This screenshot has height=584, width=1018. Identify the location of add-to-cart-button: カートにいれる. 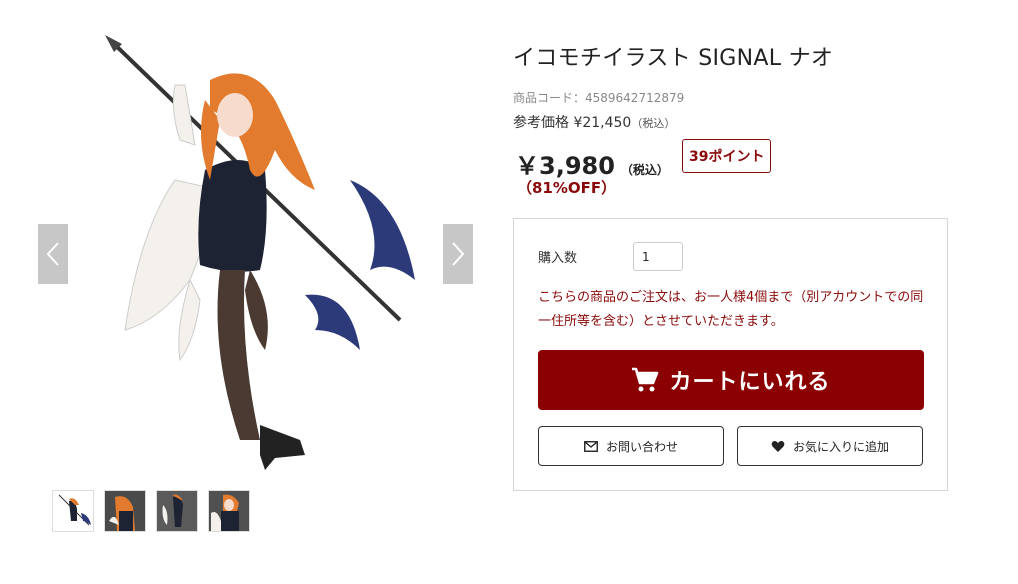
(731, 380).